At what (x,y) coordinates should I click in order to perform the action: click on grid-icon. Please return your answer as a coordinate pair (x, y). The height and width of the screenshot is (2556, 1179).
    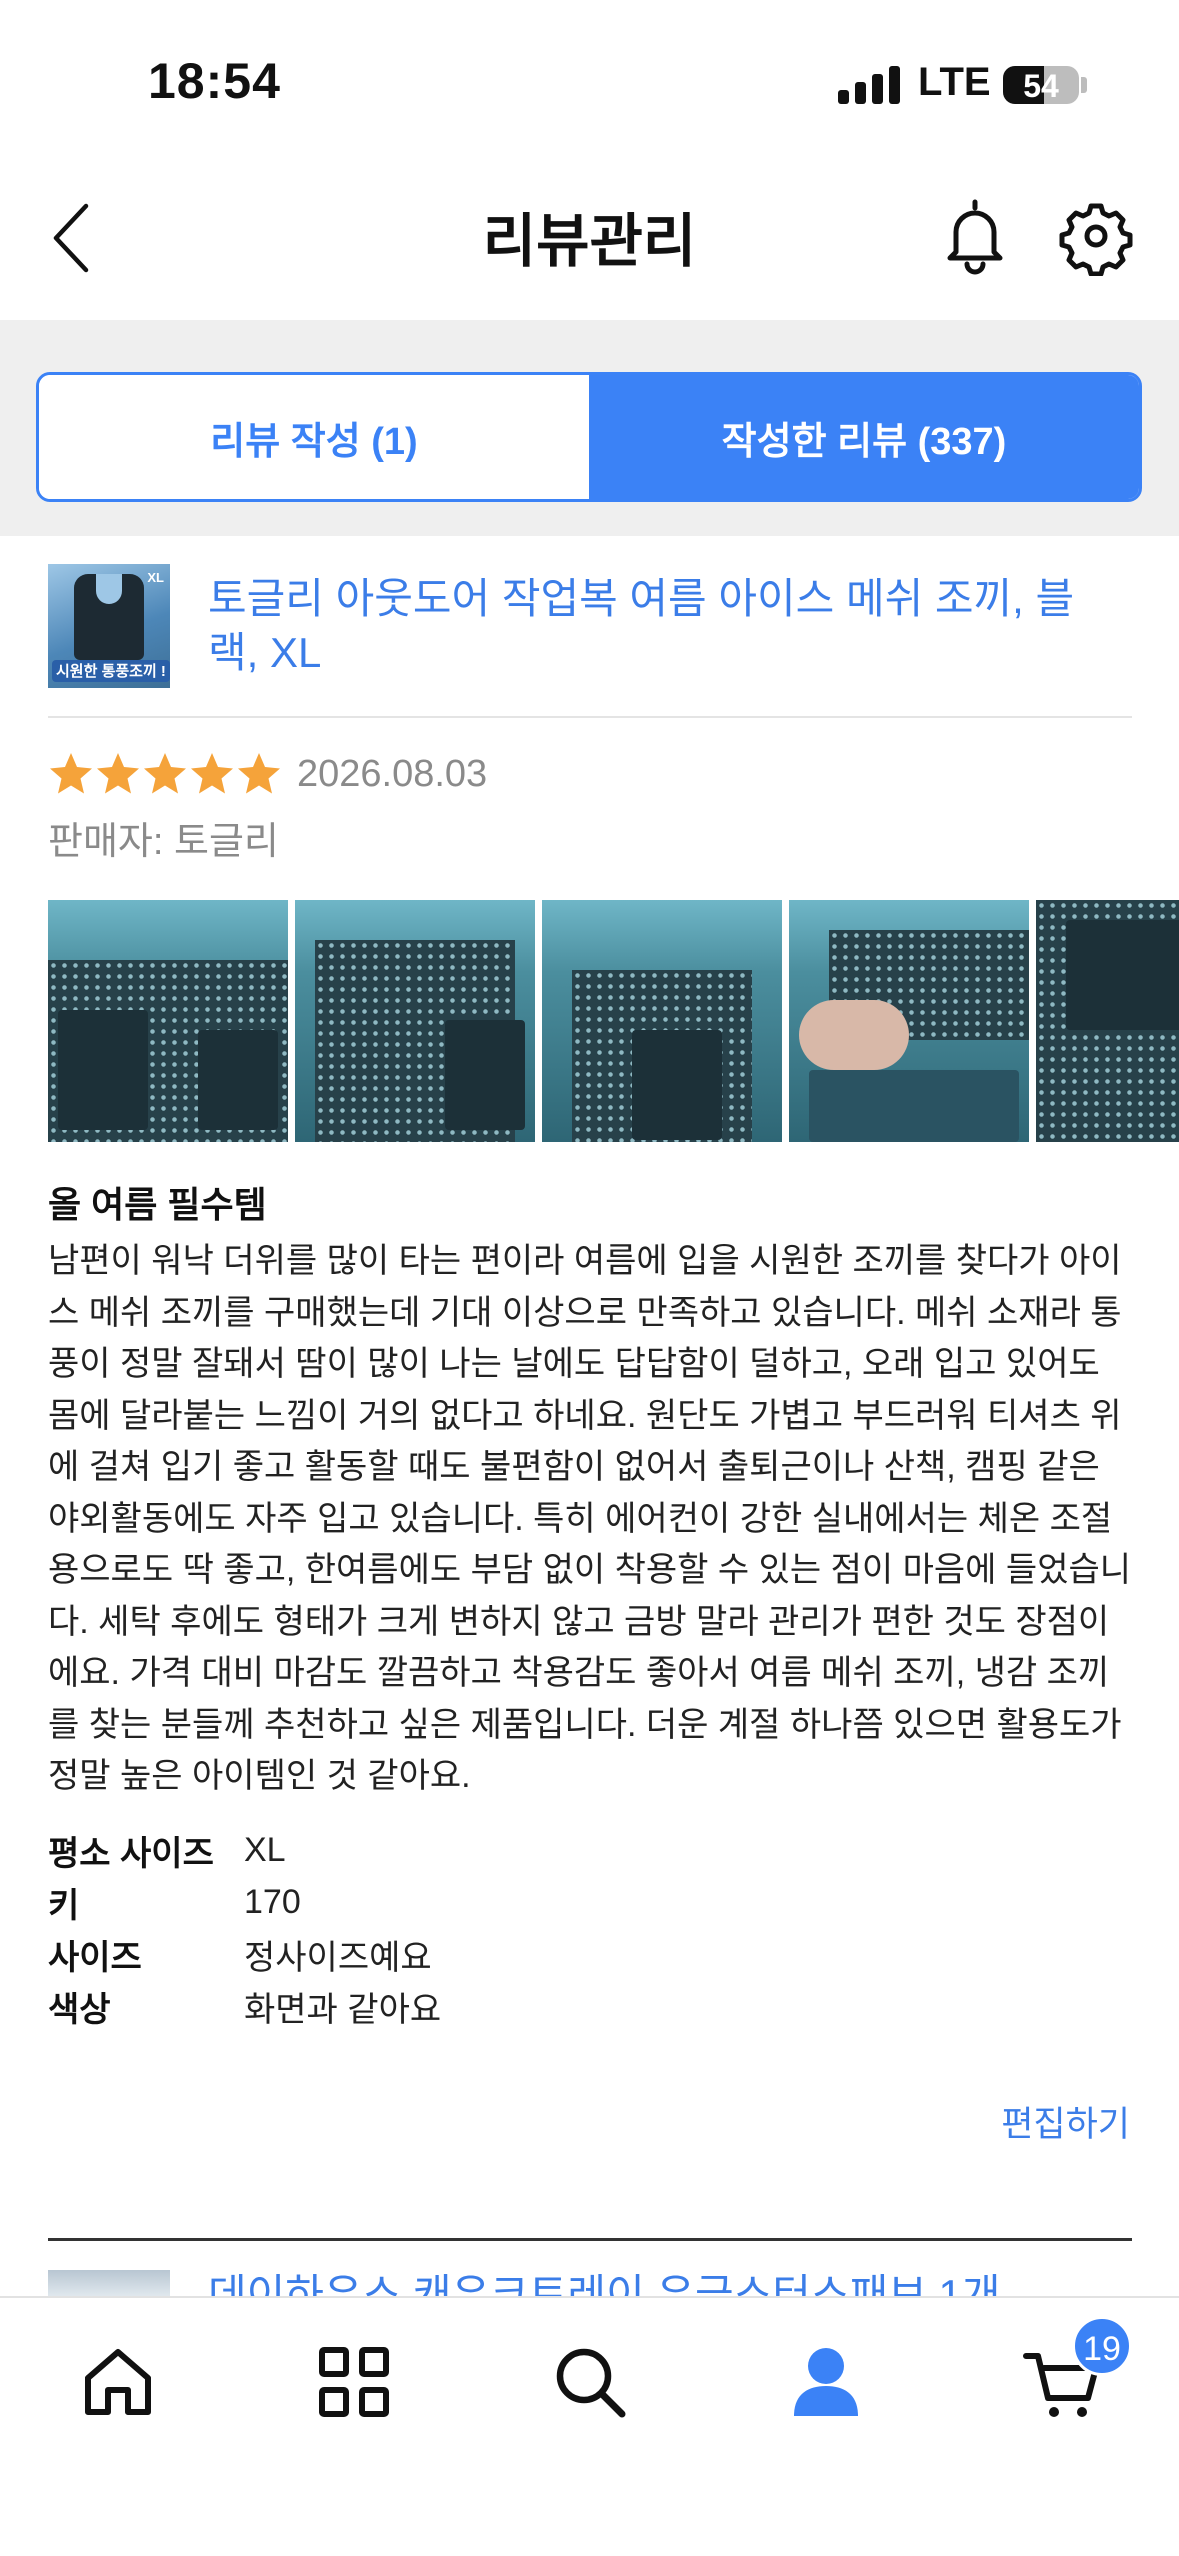
    Looking at the image, I should click on (354, 2382).